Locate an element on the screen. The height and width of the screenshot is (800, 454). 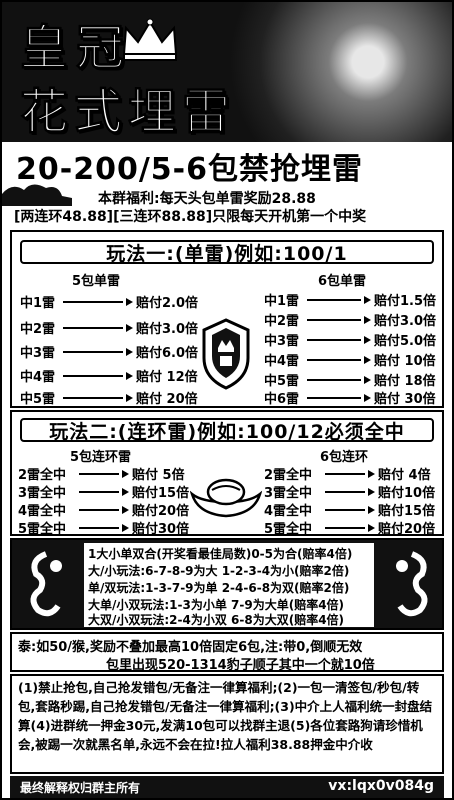
list-item: 1大小单双合(开奖看最佳局数)0-5为合(赔率4倍) is located at coordinates (220, 554).